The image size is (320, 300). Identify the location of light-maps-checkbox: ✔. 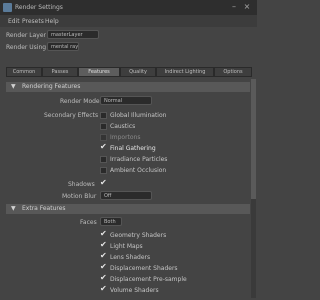
(103, 245).